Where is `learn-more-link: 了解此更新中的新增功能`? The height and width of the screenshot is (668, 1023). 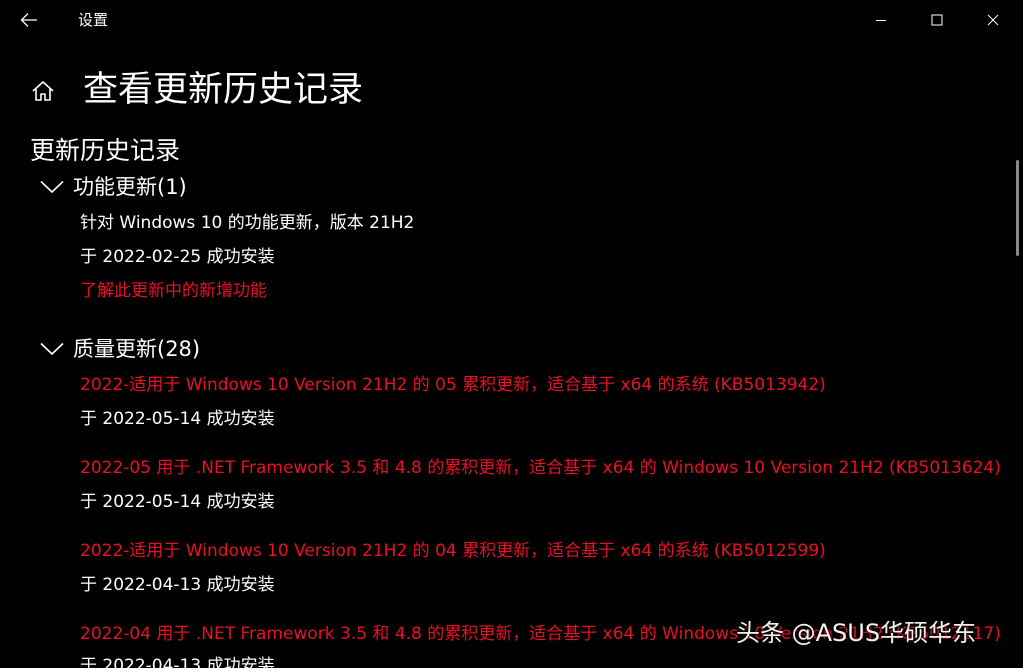 learn-more-link: 了解此更新中的新增功能 is located at coordinates (173, 291).